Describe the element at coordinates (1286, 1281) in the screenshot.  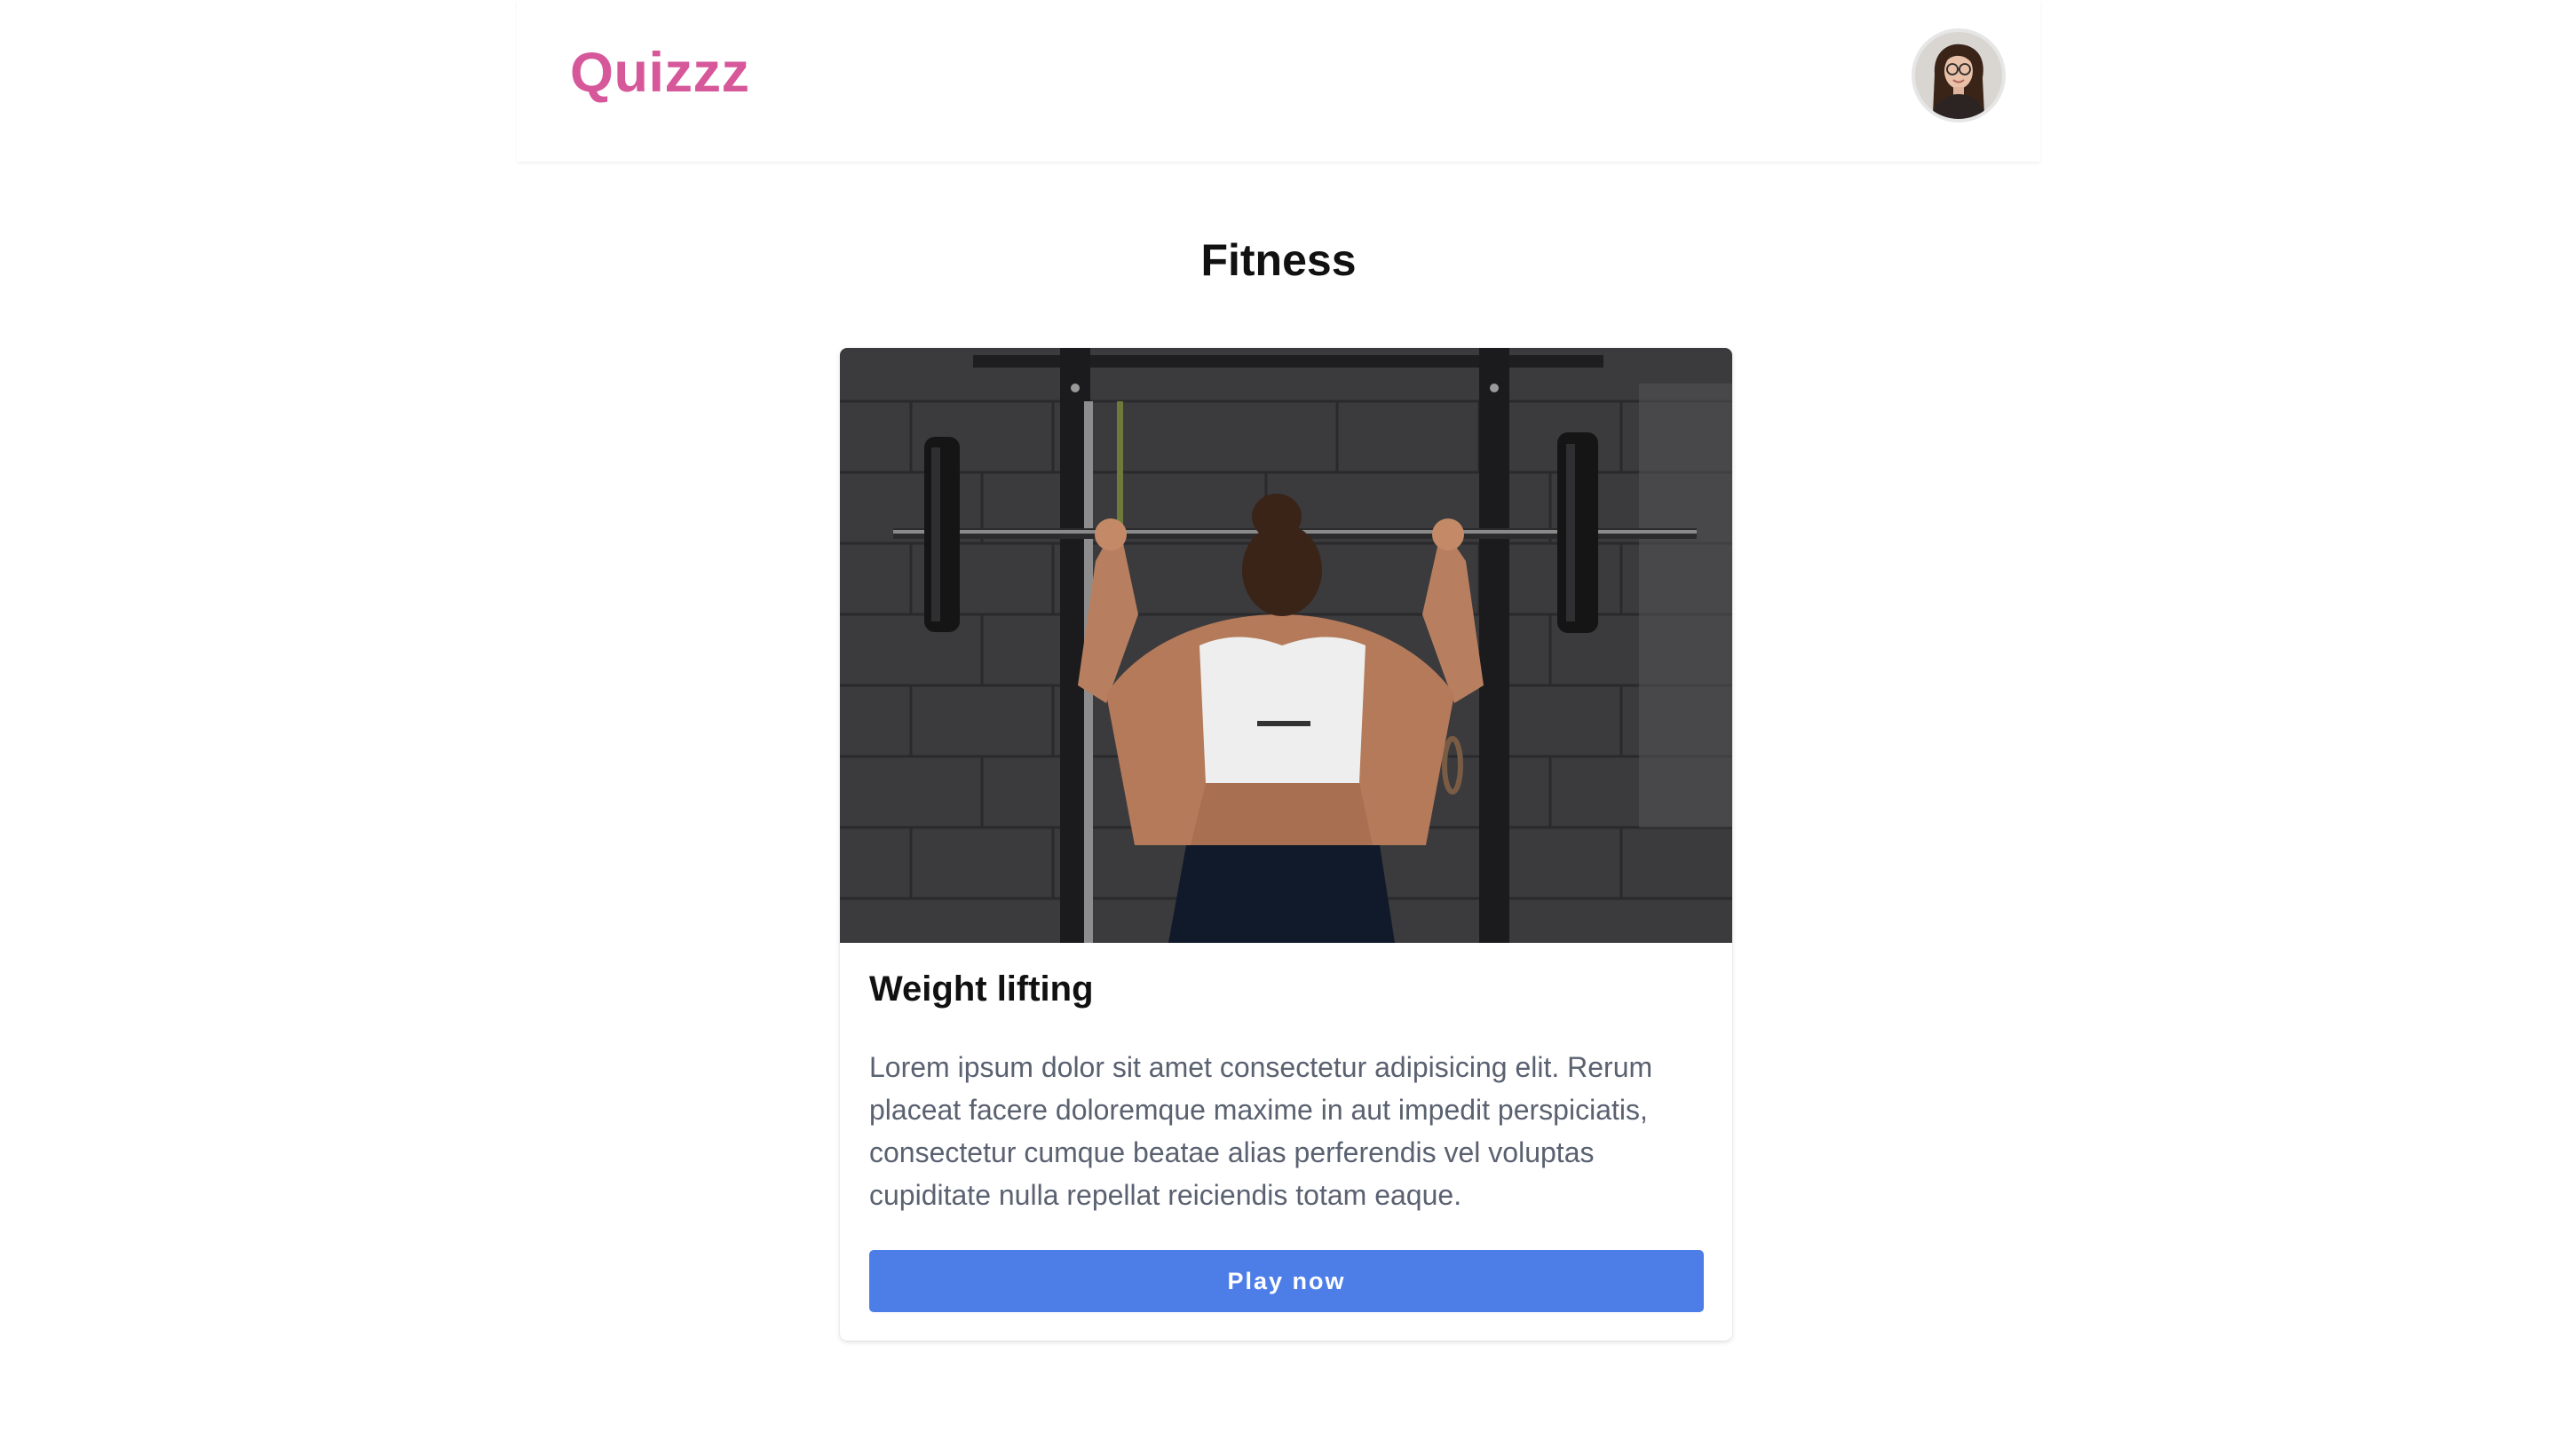
I see `play-now-button: Play now` at that location.